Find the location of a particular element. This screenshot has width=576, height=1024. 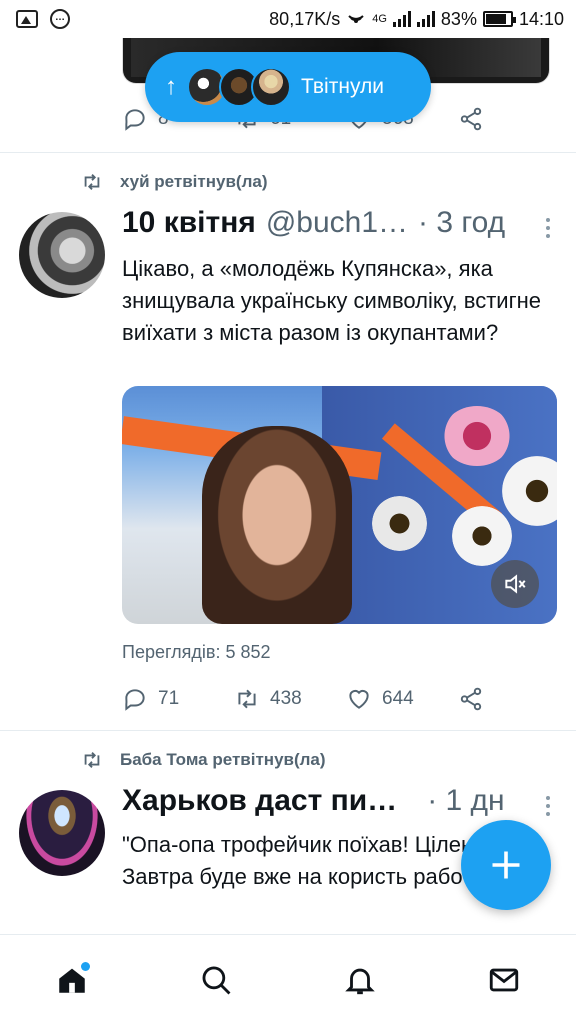

like-count: 644 is located at coordinates (398, 698).